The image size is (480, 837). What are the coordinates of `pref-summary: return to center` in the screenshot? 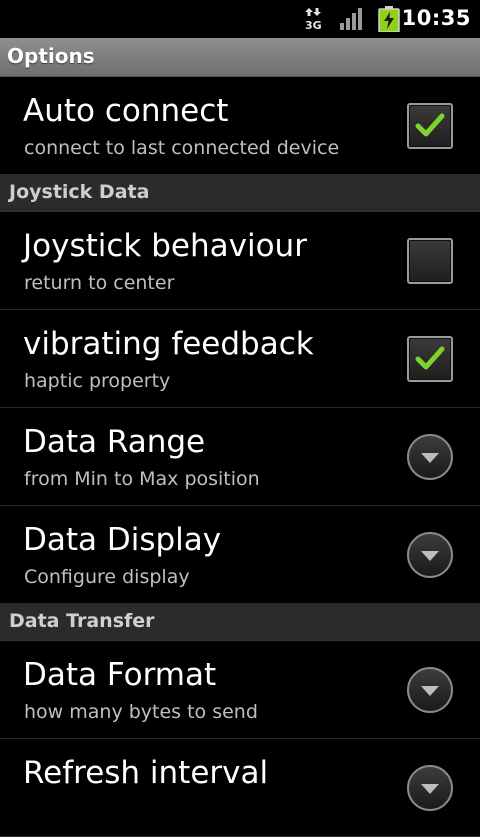 It's located at (99, 283).